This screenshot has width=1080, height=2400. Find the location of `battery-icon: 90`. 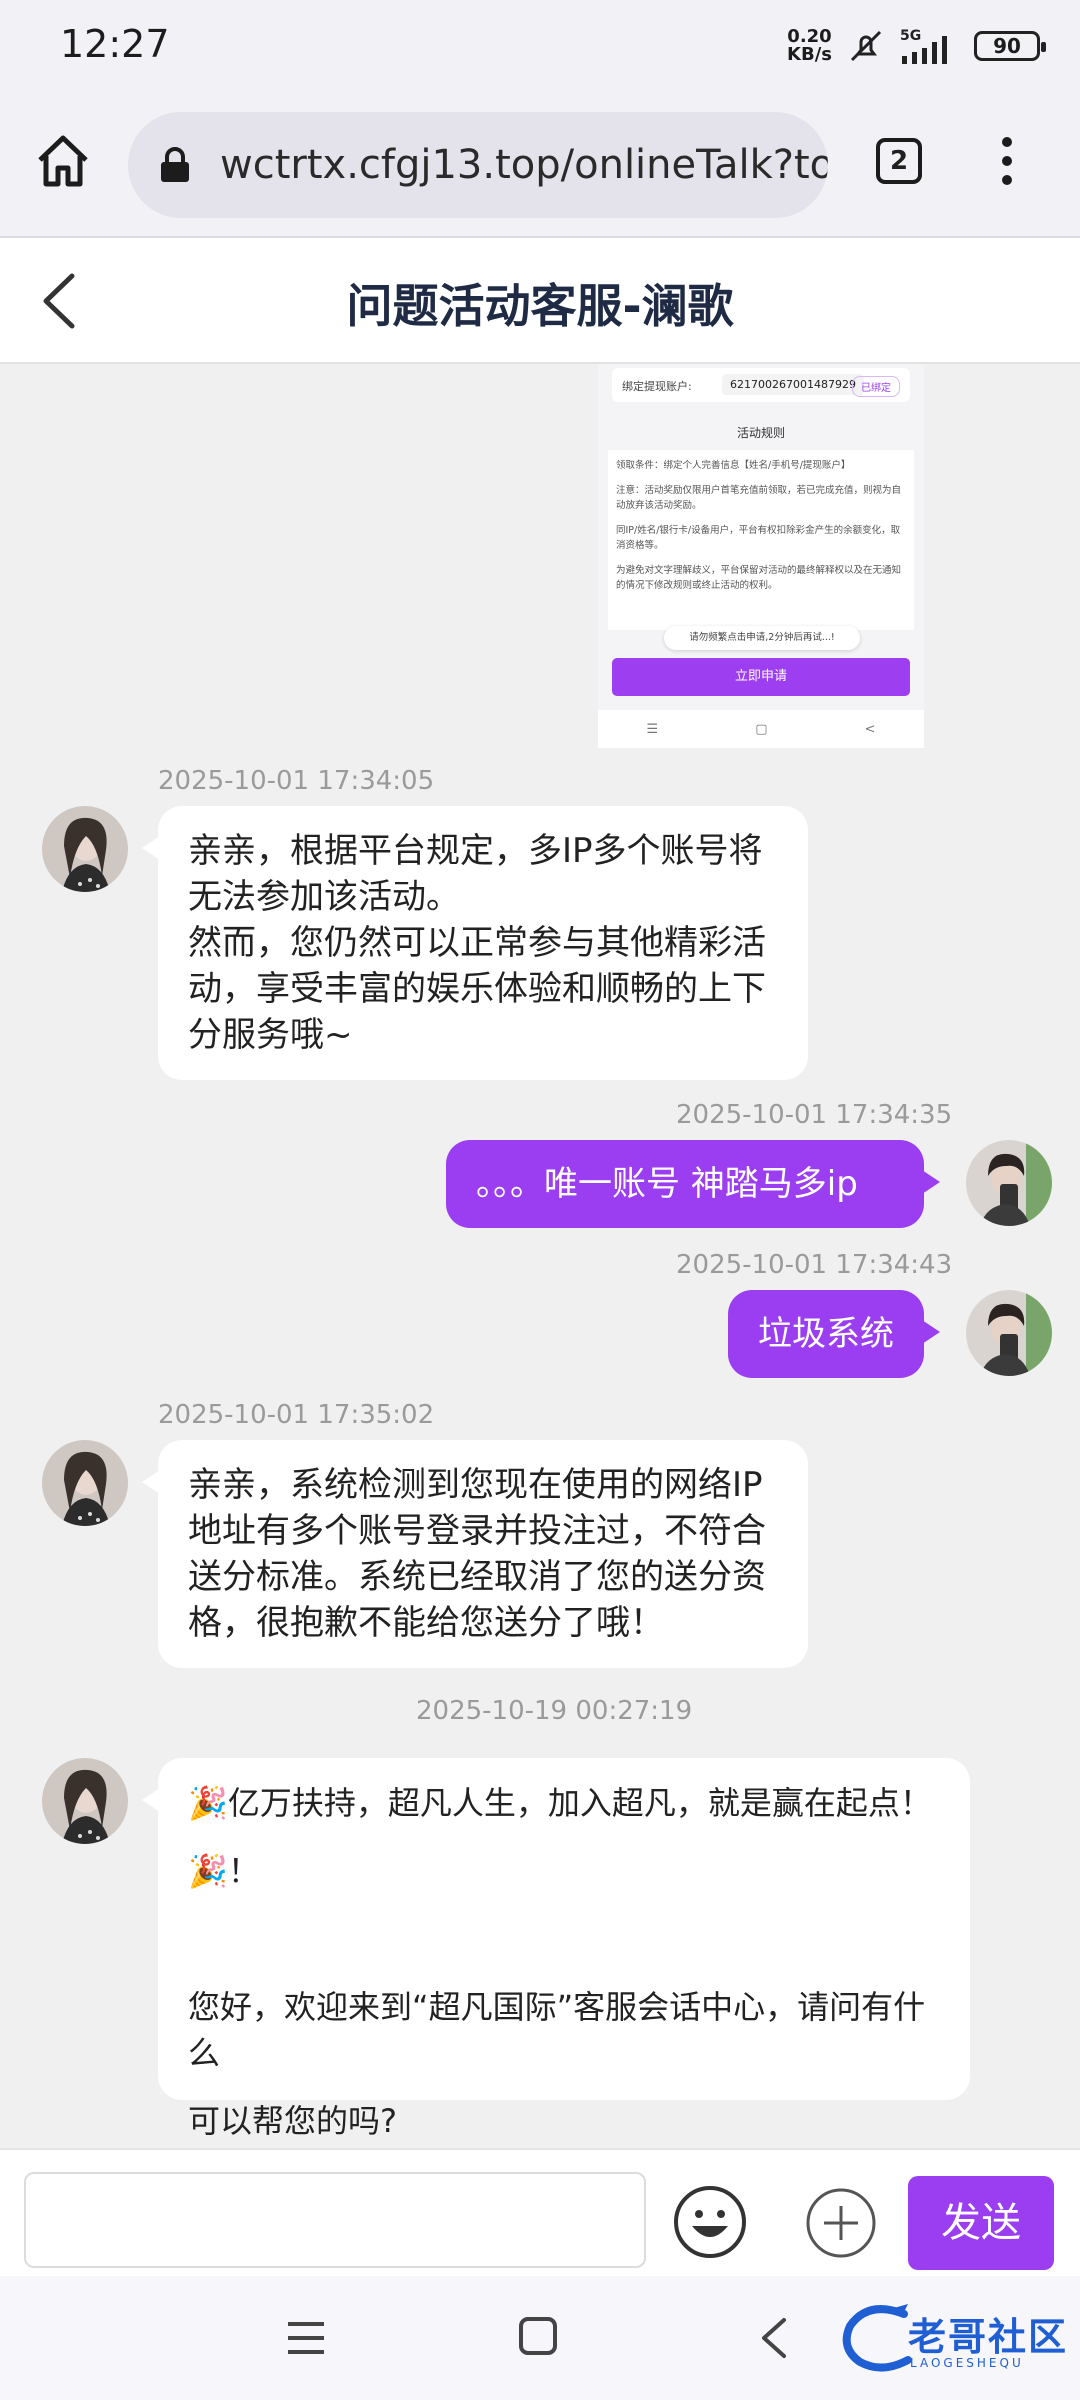

battery-icon: 90 is located at coordinates (1010, 46).